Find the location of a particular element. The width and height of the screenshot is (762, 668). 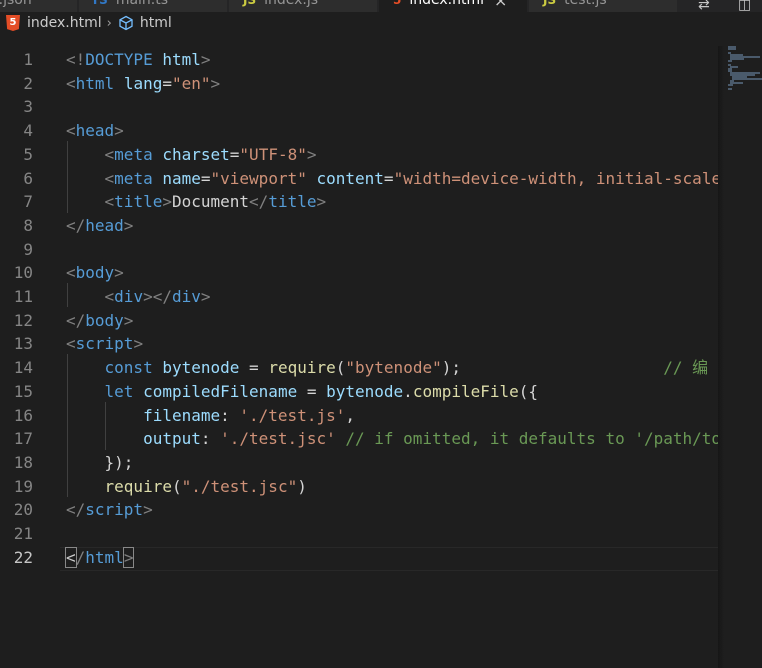

tab-main-ts: TS main.ts is located at coordinates (153, 6).